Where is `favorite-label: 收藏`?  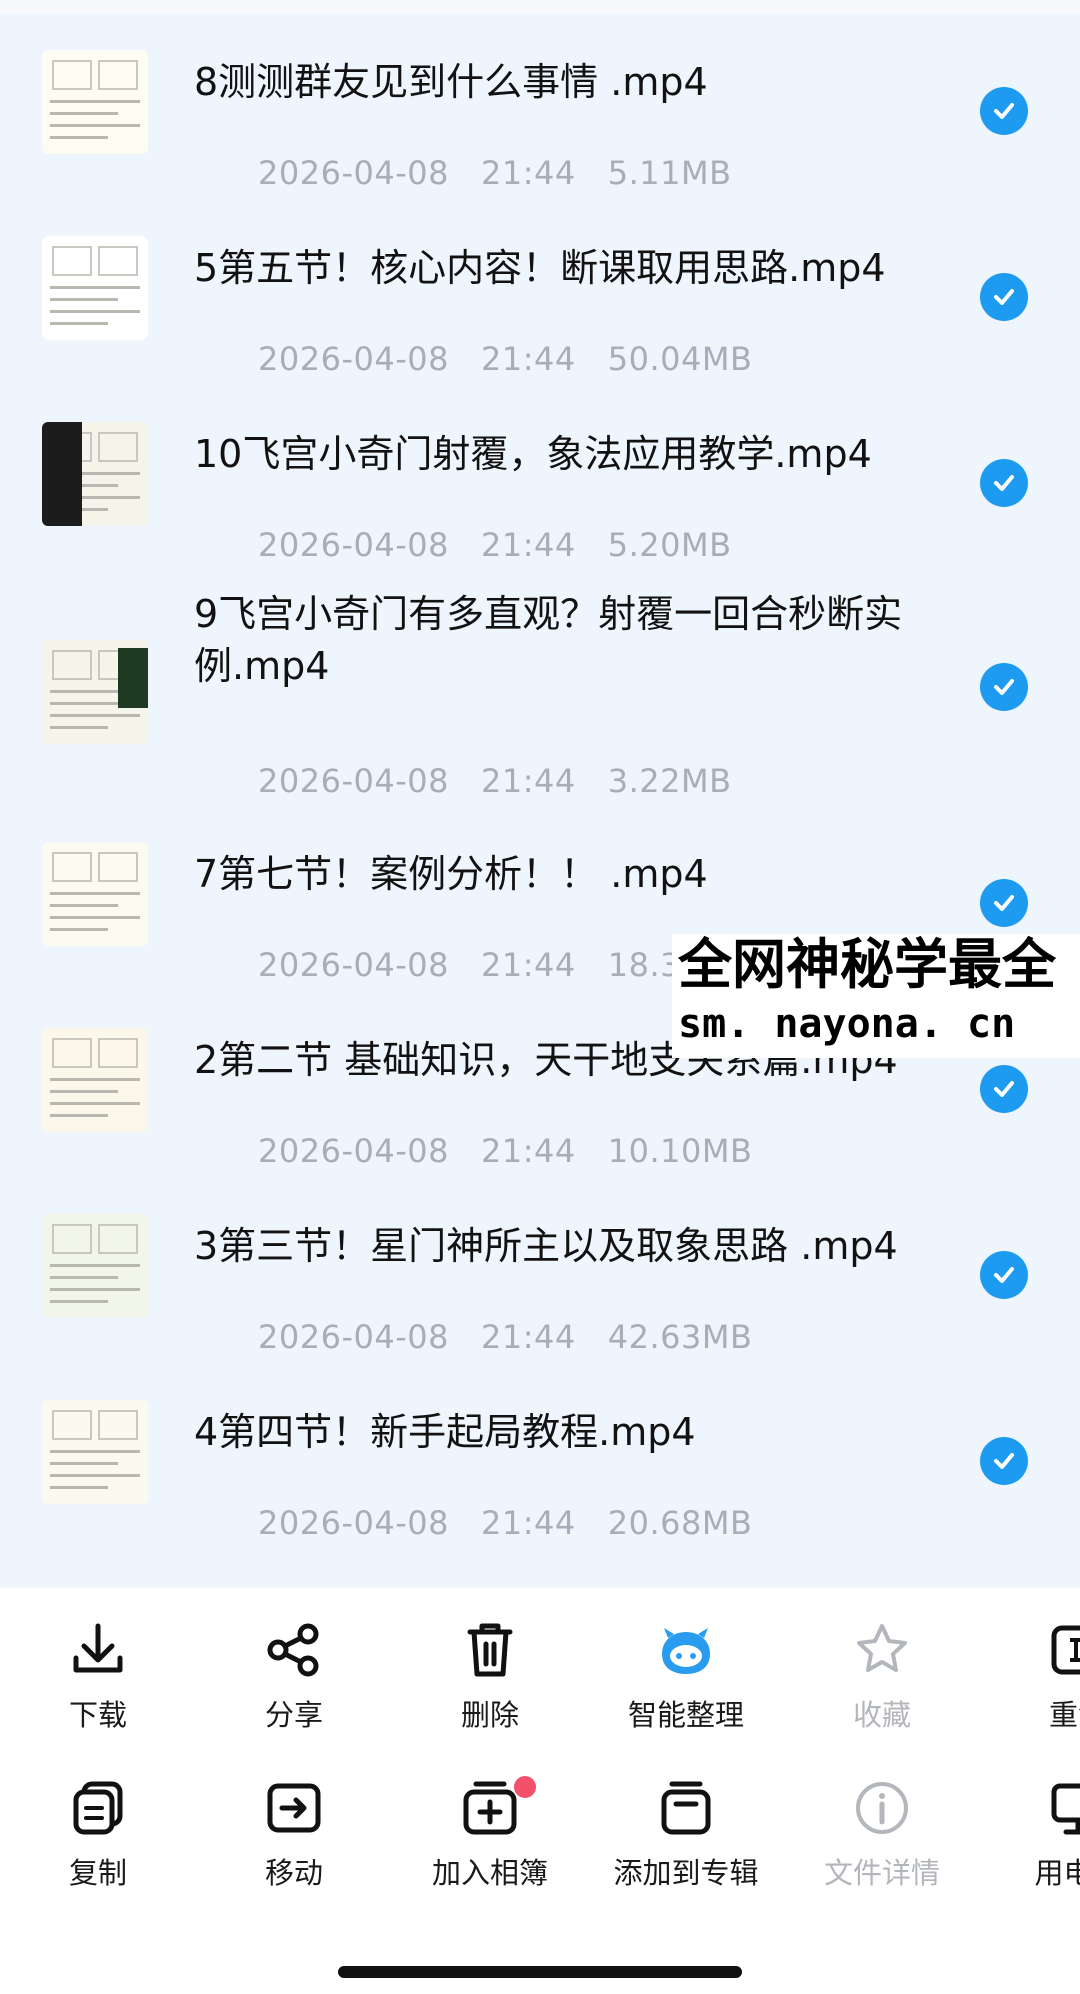 favorite-label: 收藏 is located at coordinates (881, 1715).